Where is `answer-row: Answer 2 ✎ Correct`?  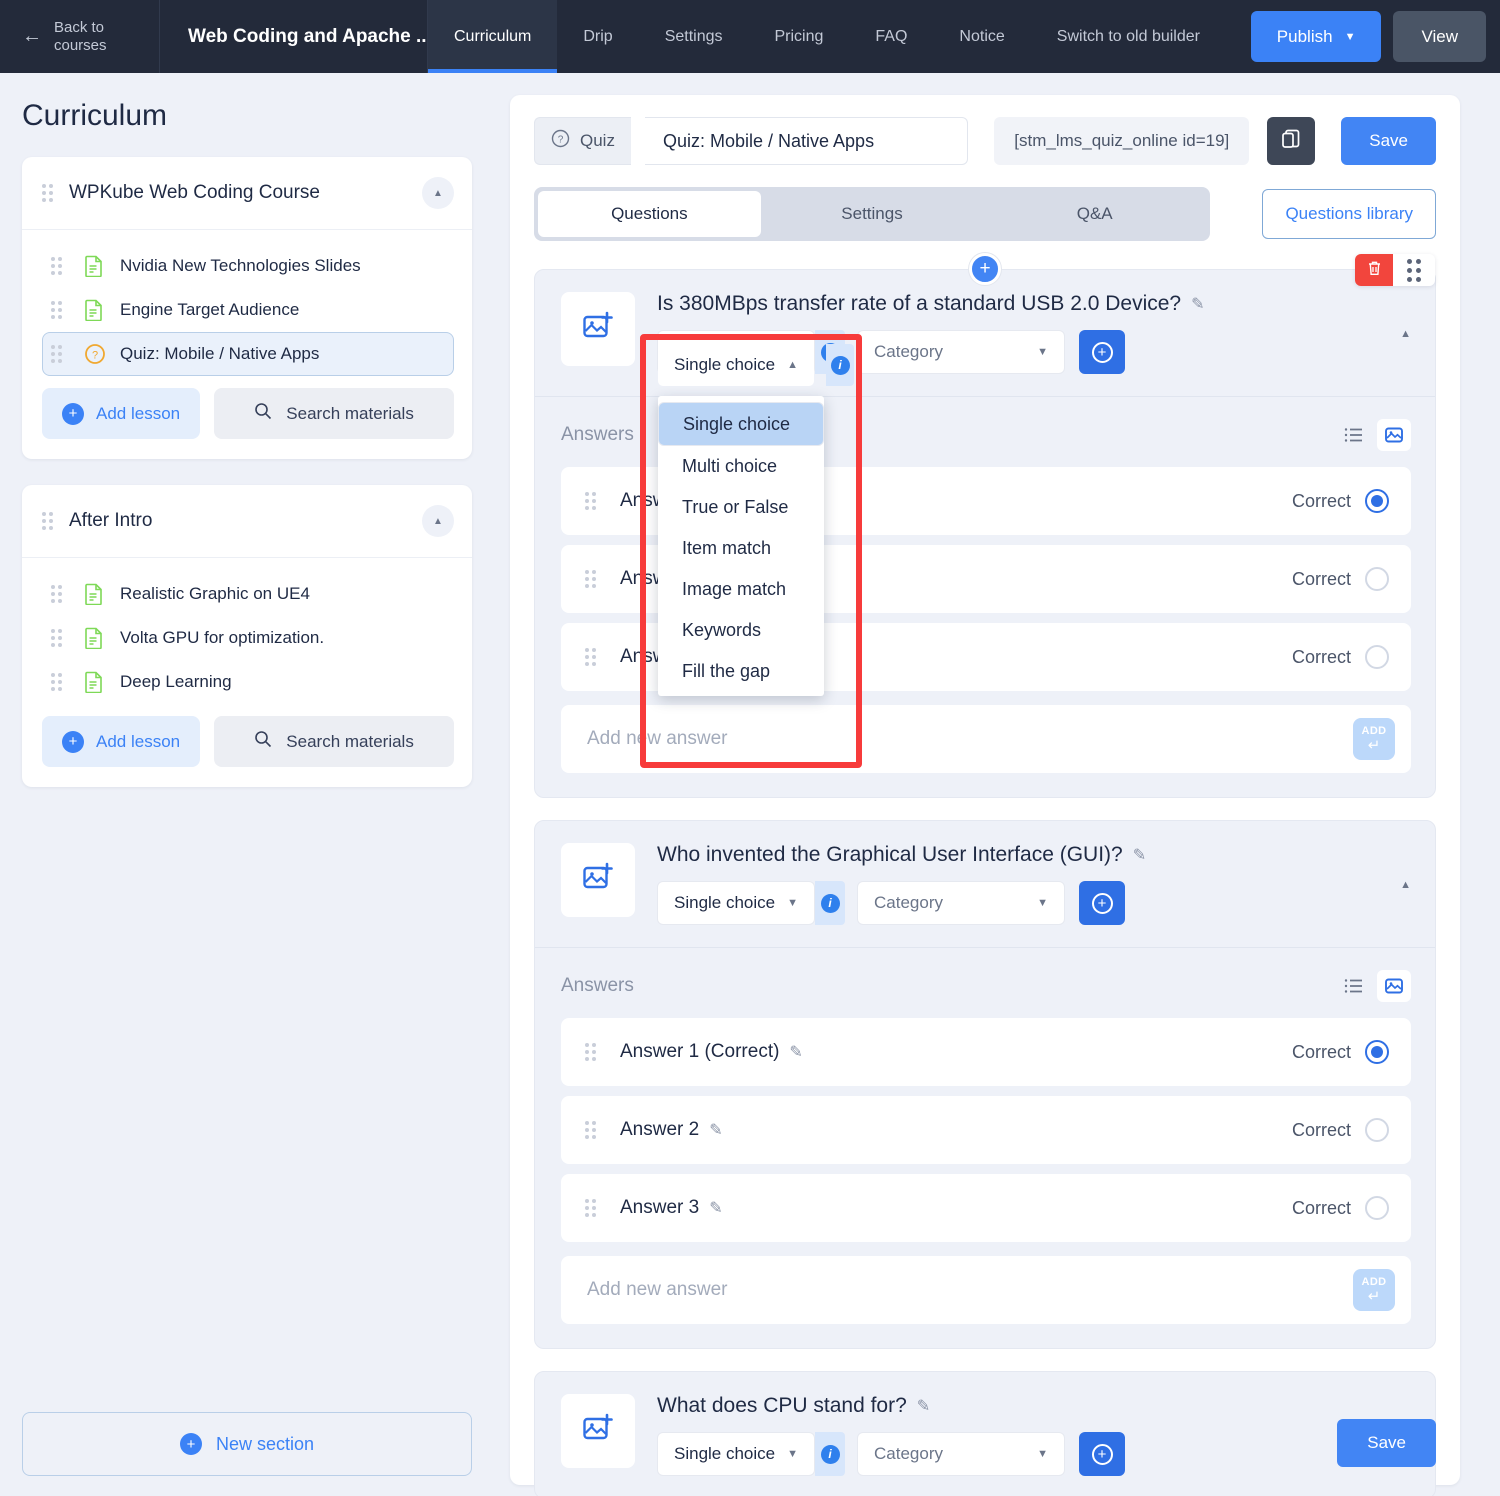
answer-row: Answer 2 ✎ Correct is located at coordinates (986, 1130).